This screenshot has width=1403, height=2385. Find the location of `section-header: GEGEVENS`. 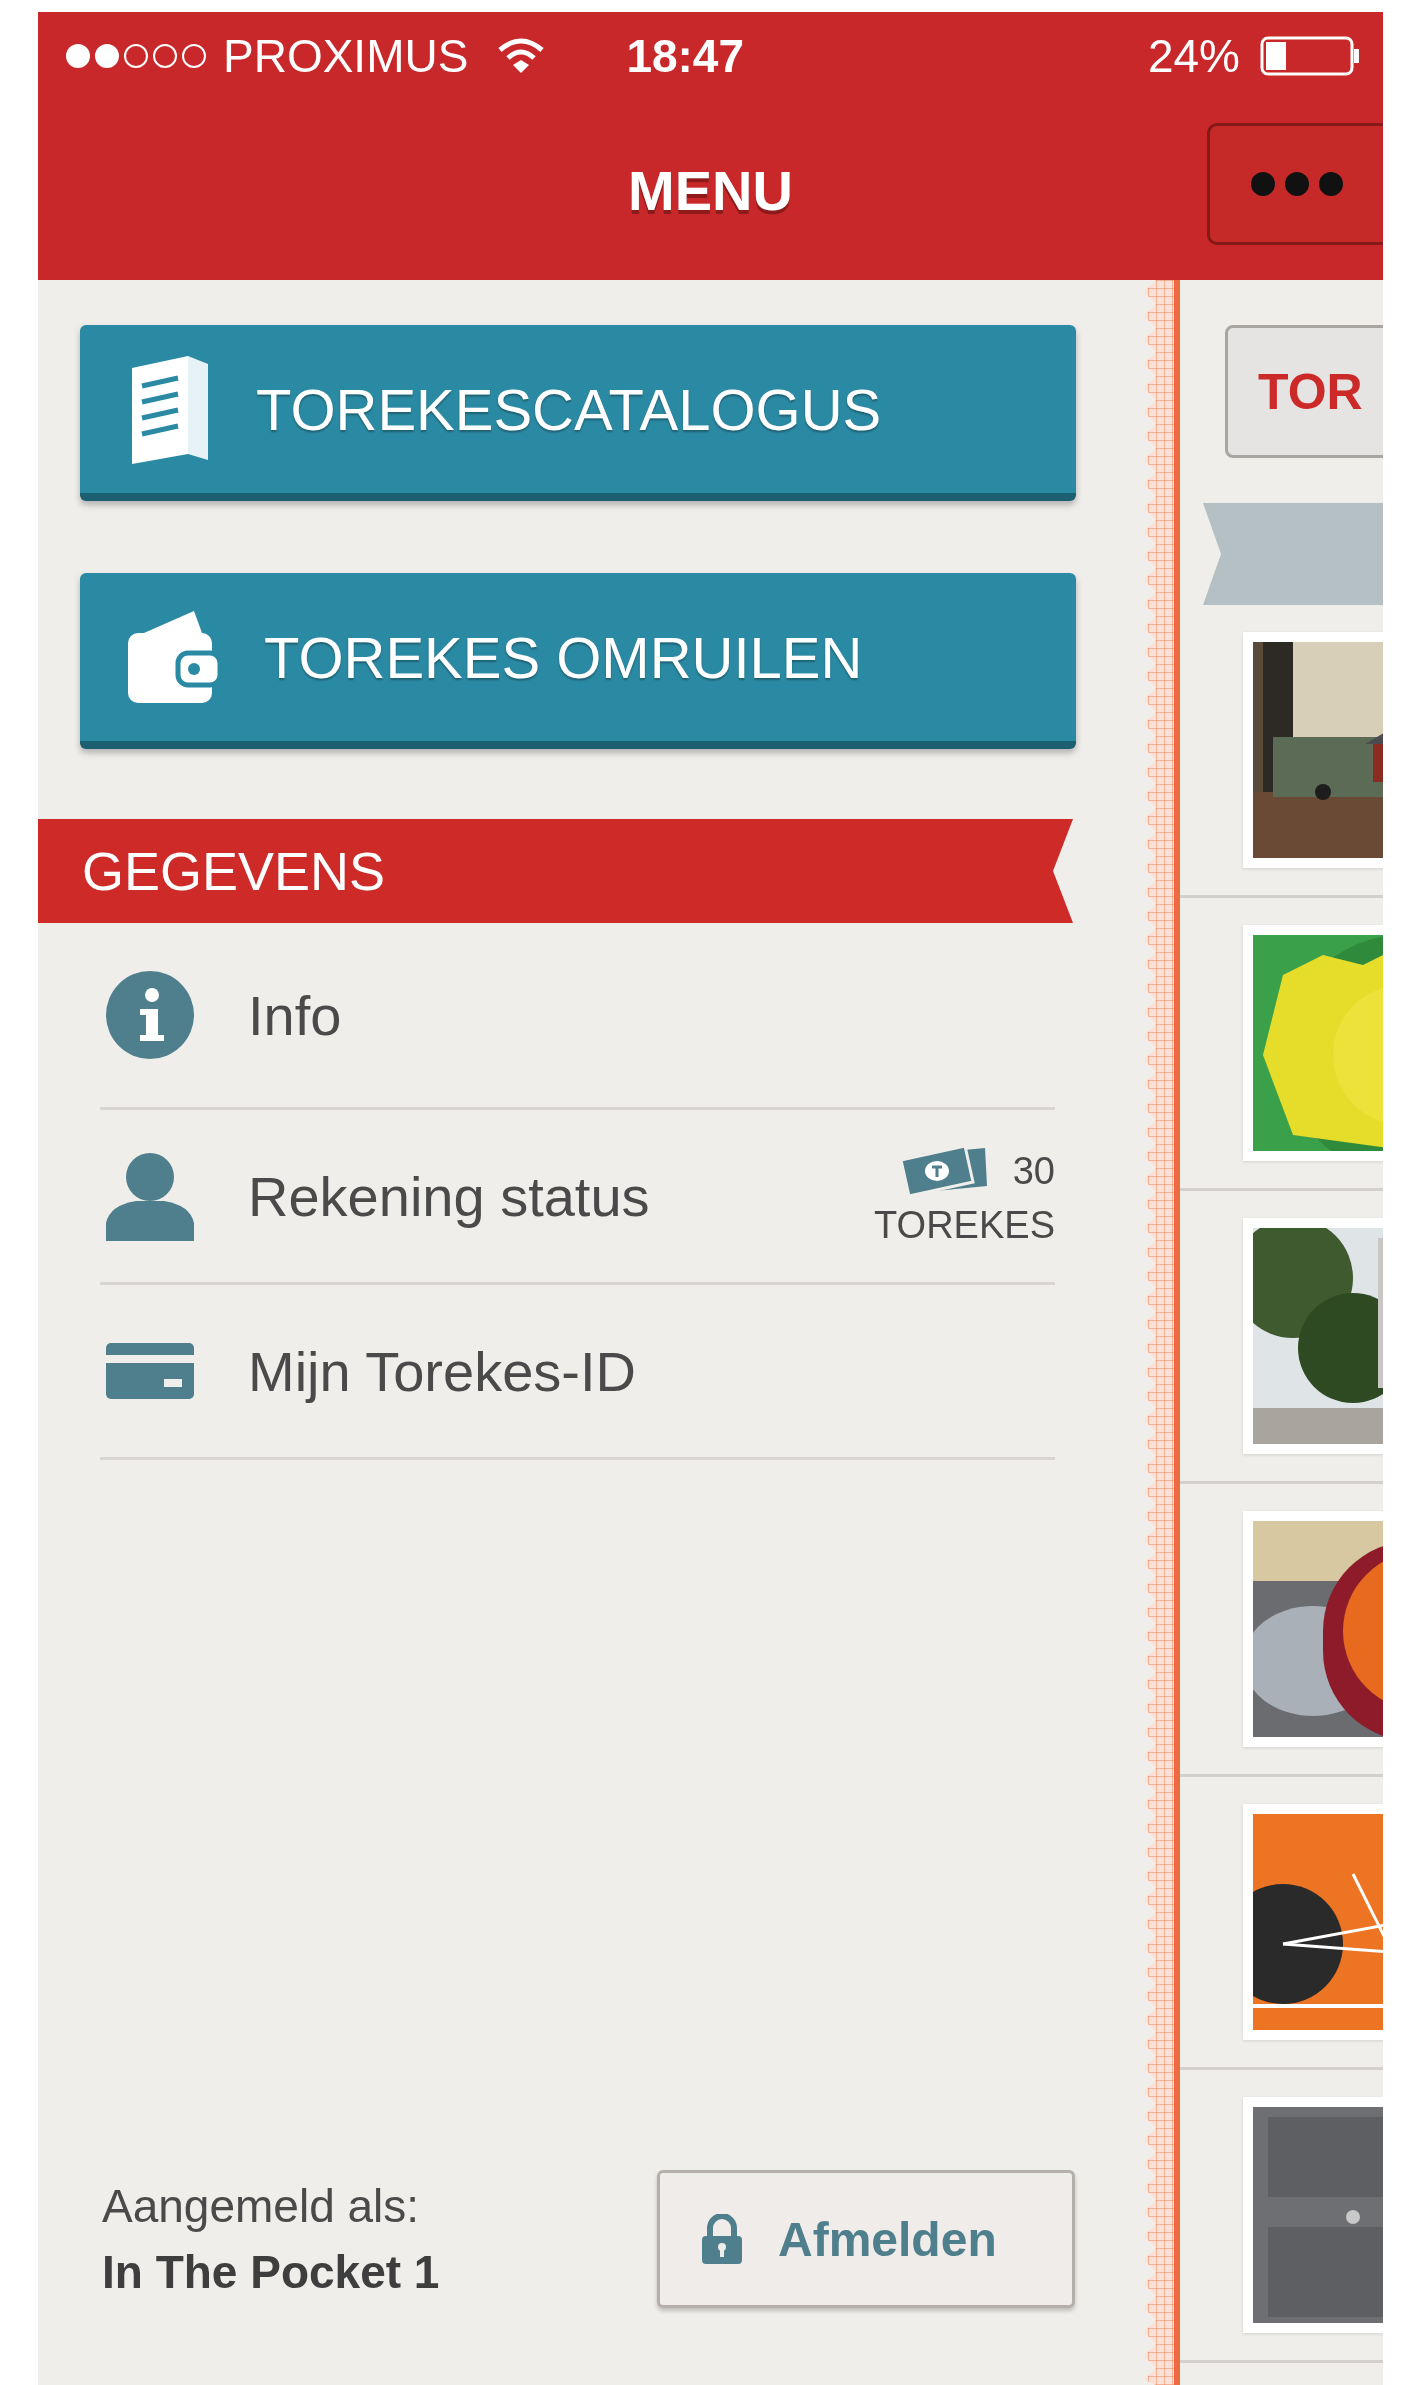

section-header: GEGEVENS is located at coordinates (555, 871).